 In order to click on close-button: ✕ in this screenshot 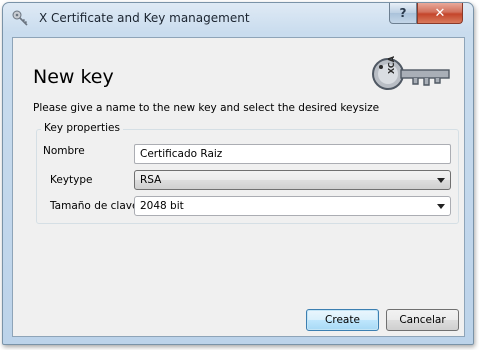, I will do `click(440, 13)`.